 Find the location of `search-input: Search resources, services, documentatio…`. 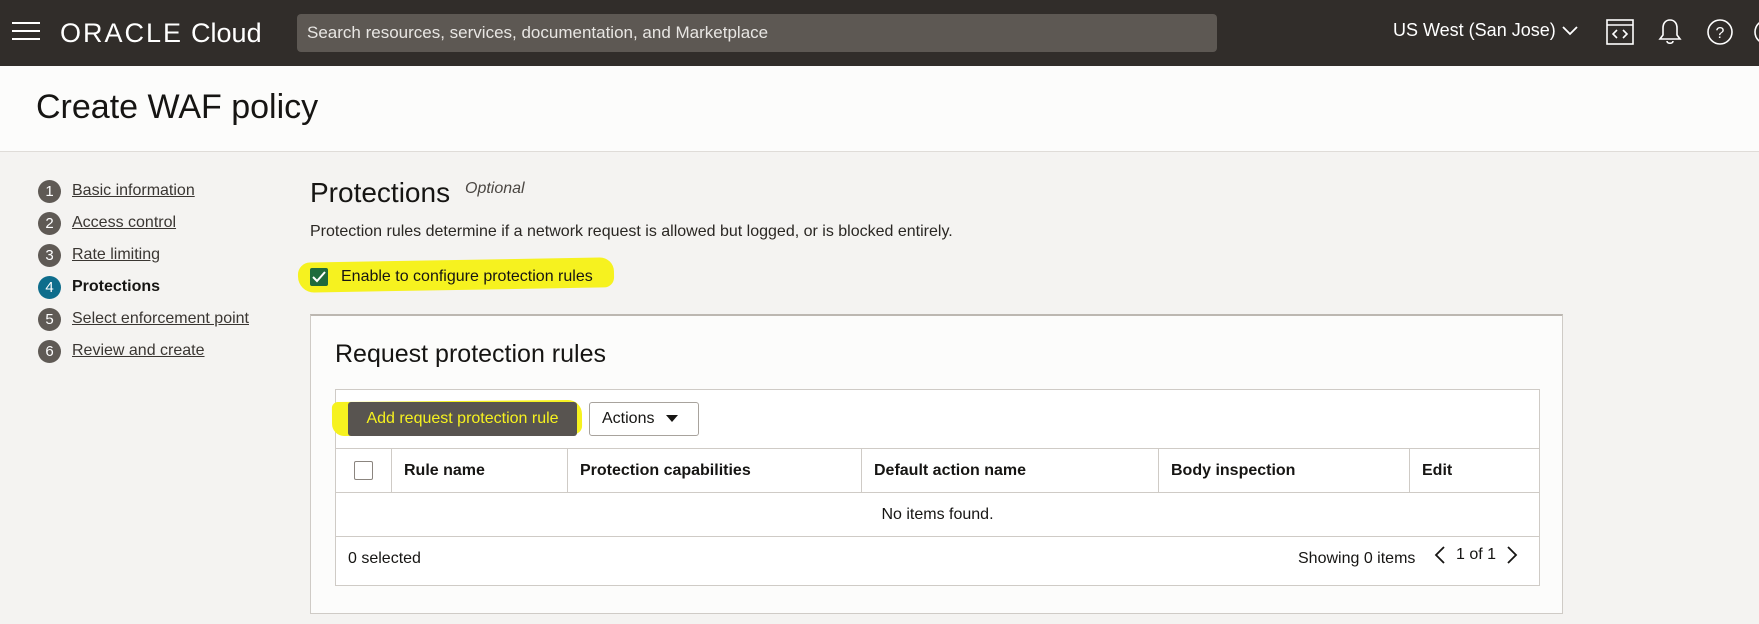

search-input: Search resources, services, documentatio… is located at coordinates (757, 33).